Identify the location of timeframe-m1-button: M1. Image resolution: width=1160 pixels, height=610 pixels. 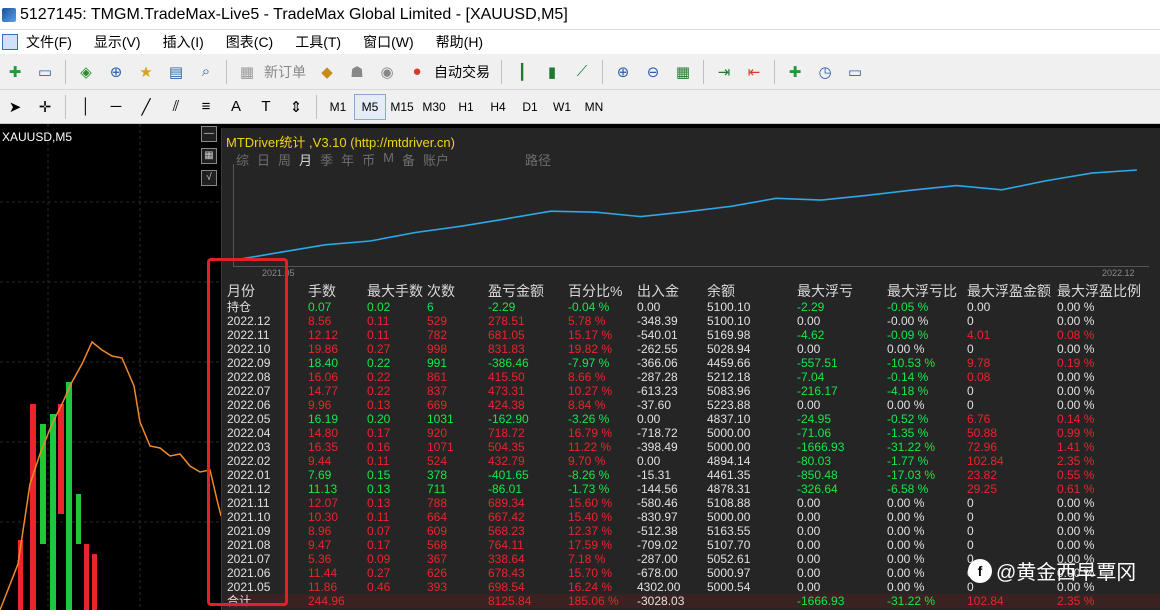
(338, 107).